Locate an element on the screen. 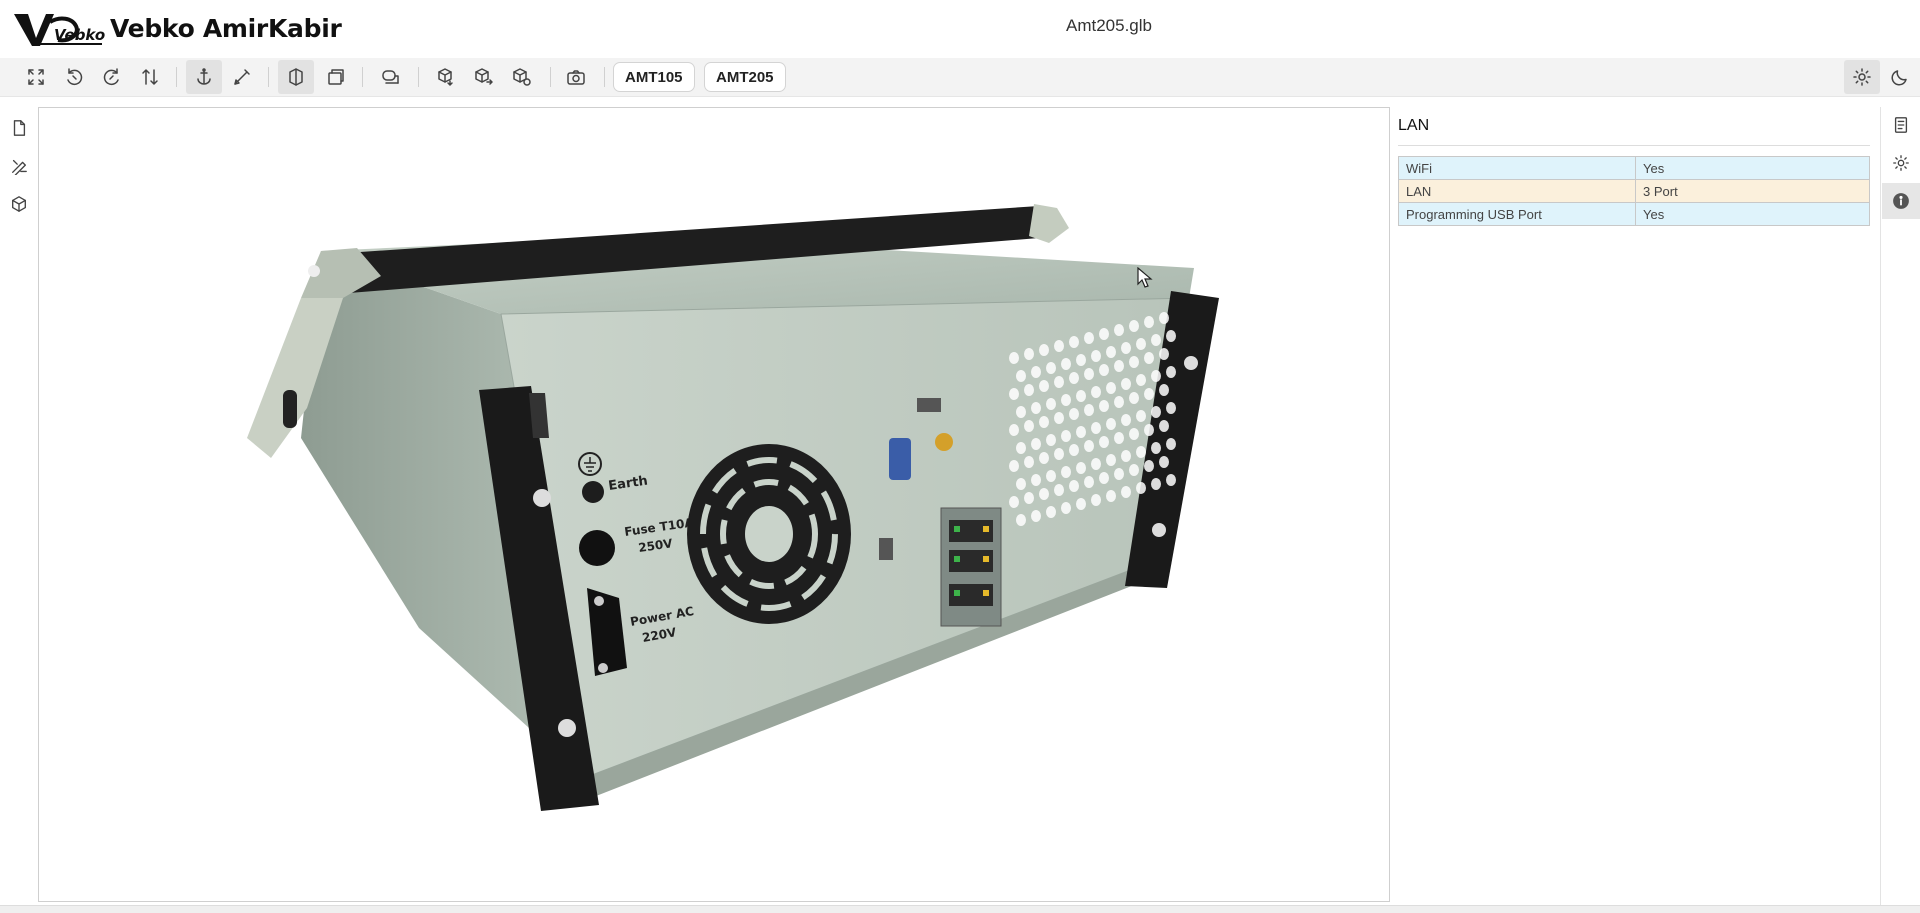  file-title: Amt205.glb is located at coordinates (1109, 25).